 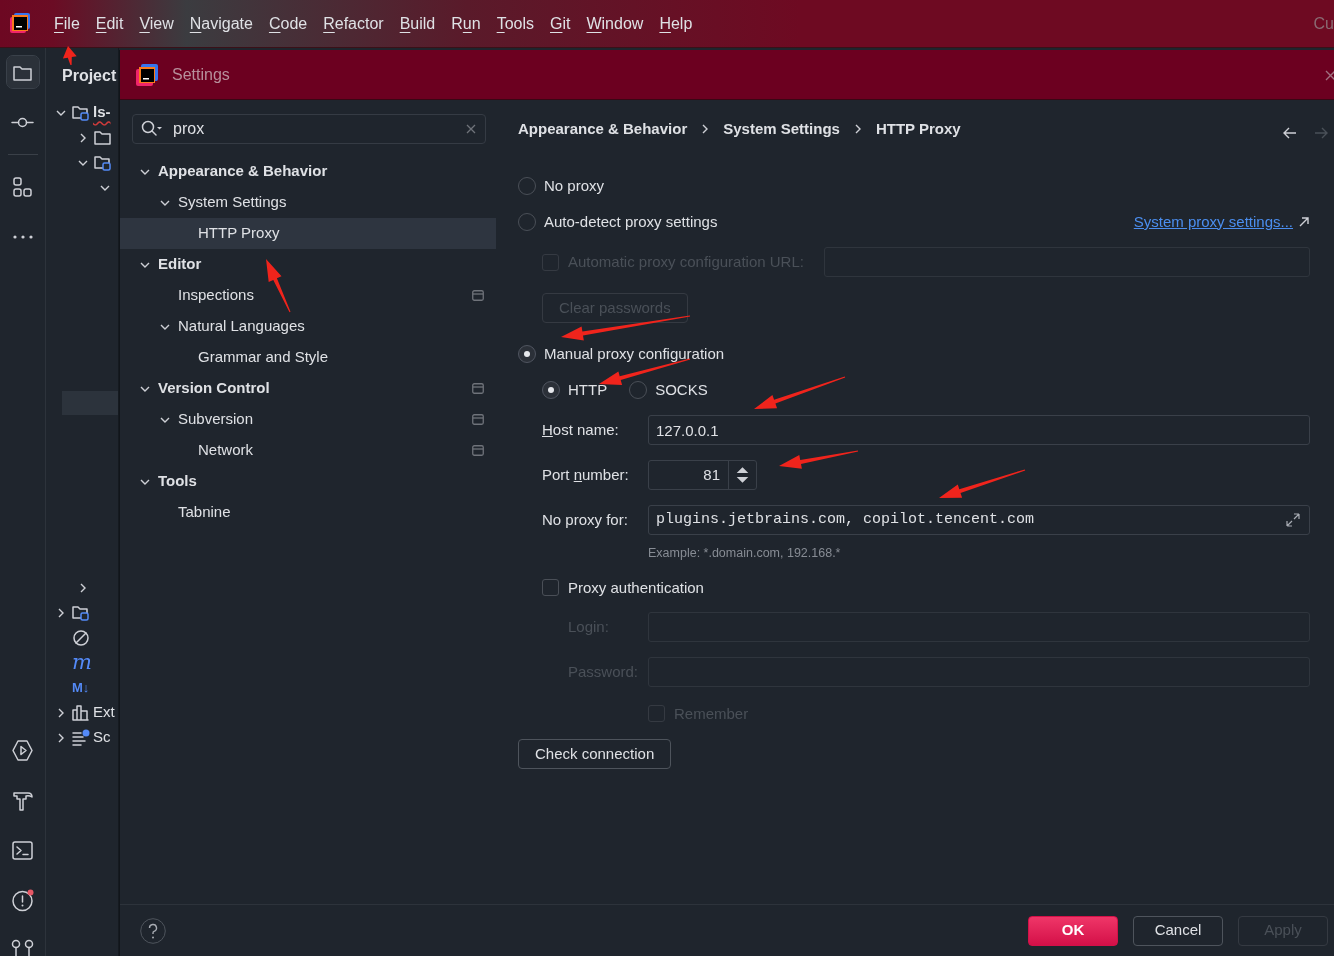 I want to click on shapes-icon, so click(x=22, y=187).